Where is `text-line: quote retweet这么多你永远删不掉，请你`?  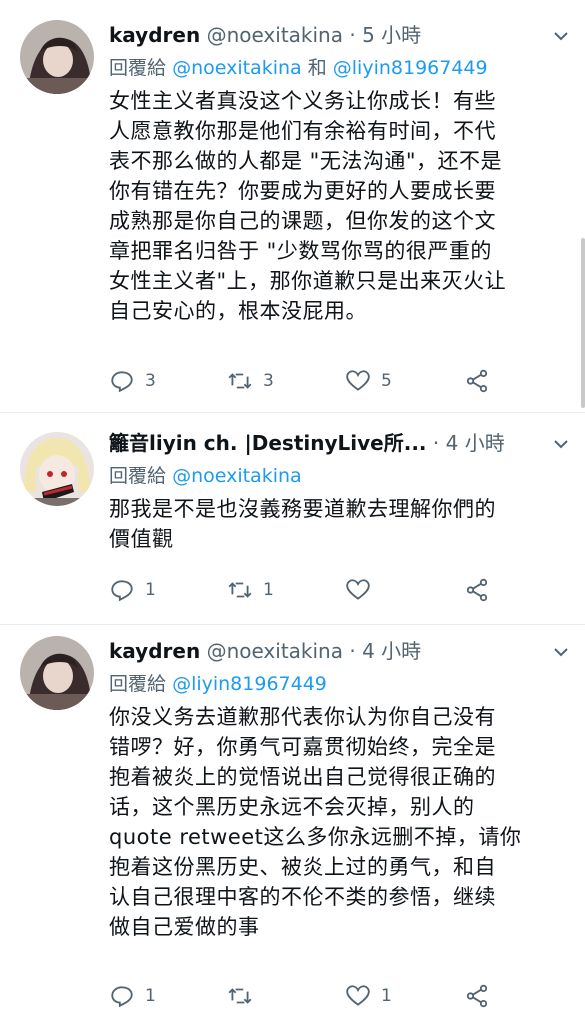
text-line: quote retweet这么多你永远删不掉，请你 is located at coordinates (315, 837).